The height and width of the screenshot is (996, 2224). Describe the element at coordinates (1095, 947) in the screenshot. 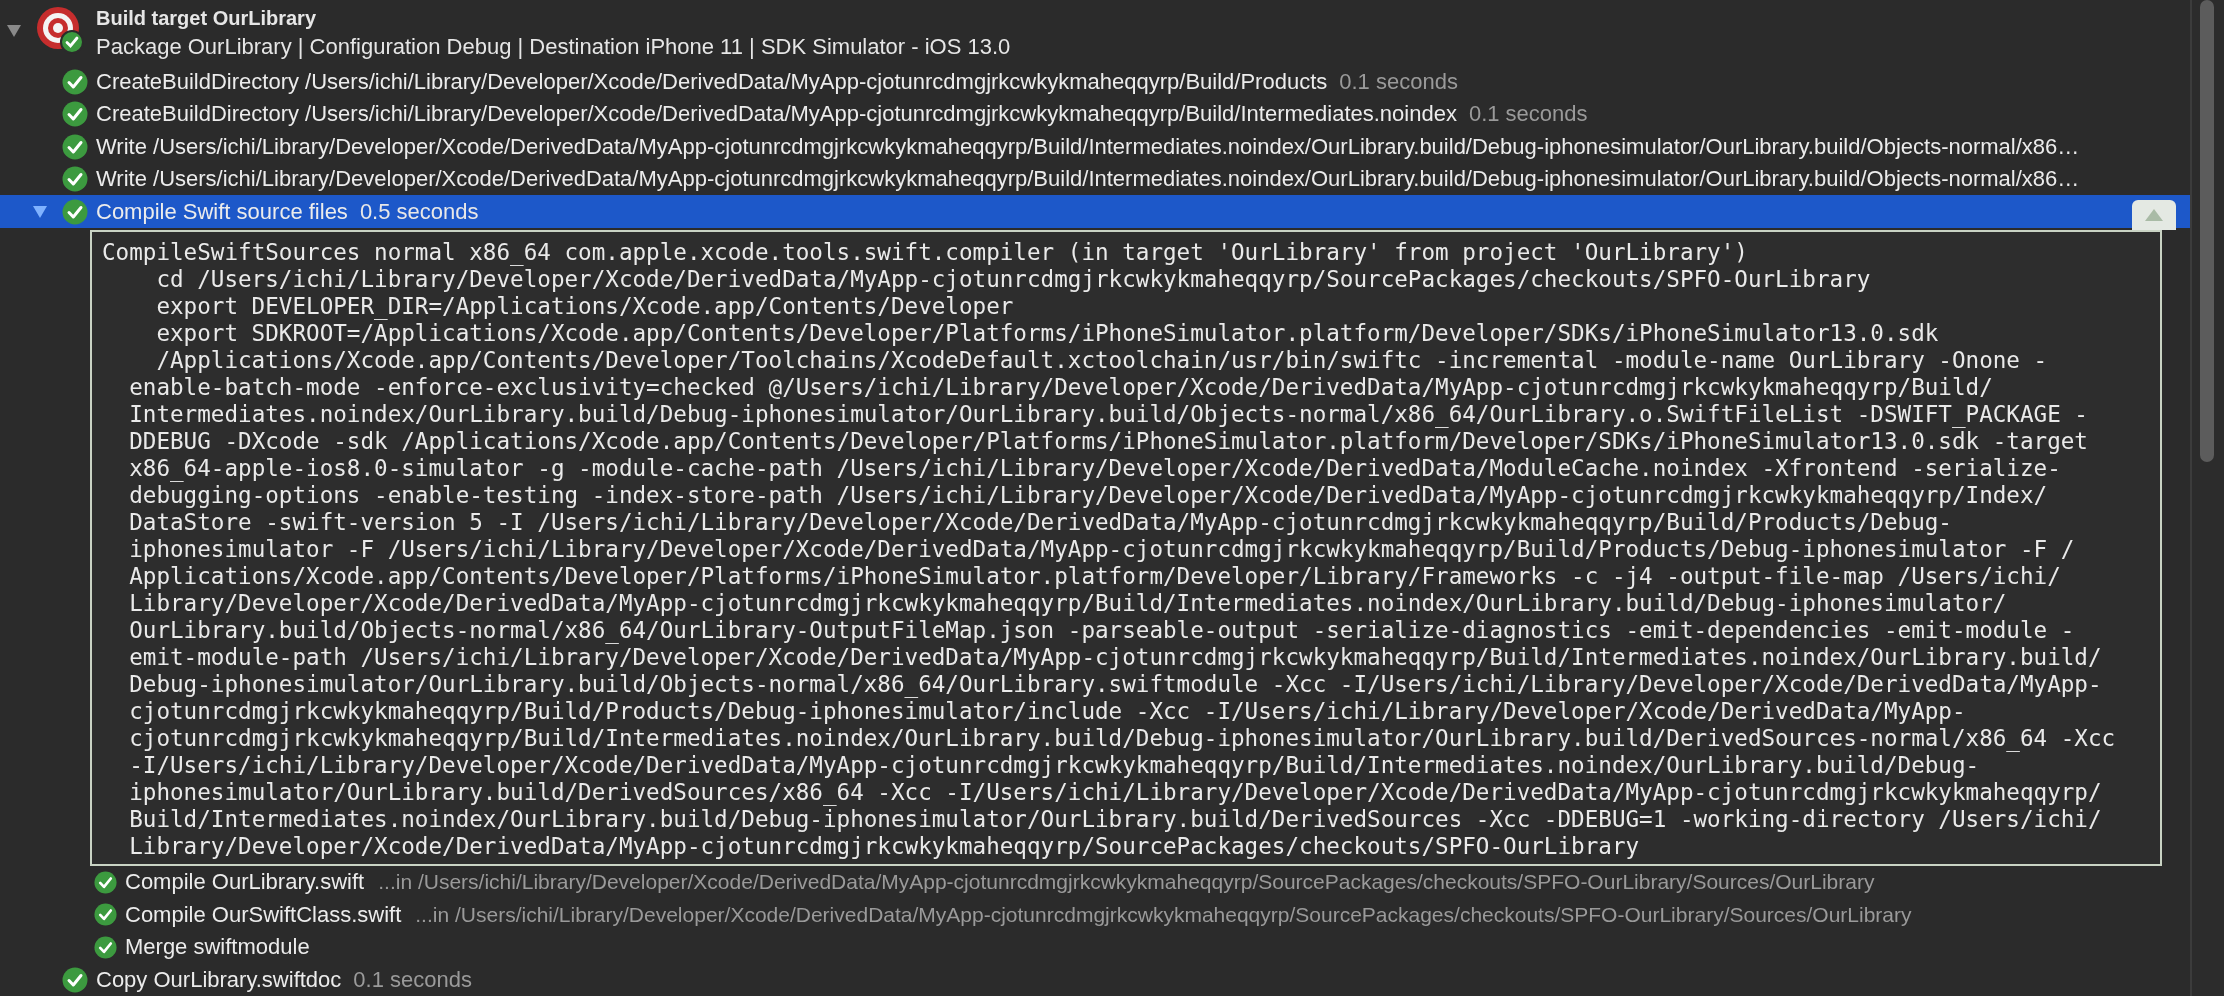

I see `build-step-row: Merge swiftmodule` at that location.